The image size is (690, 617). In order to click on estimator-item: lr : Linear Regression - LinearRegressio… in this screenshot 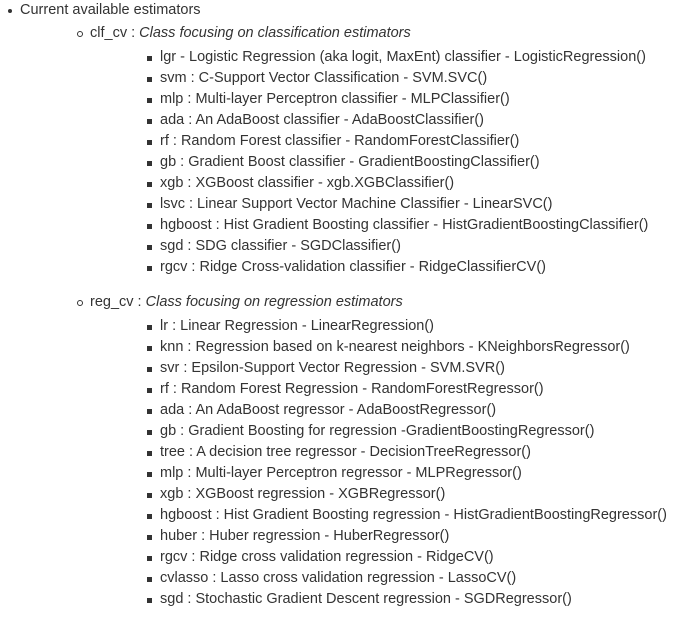, I will do `click(418, 326)`.